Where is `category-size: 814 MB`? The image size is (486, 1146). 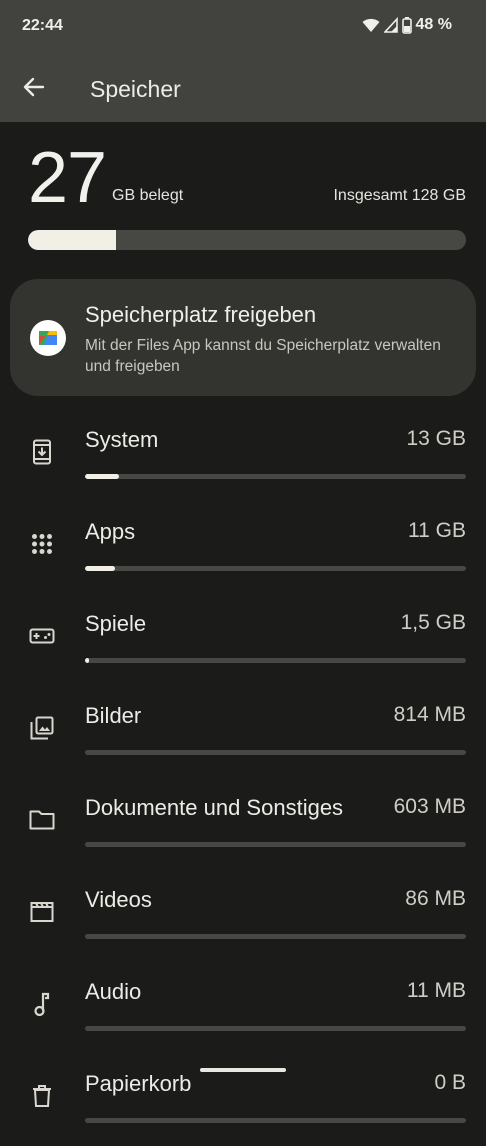 category-size: 814 MB is located at coordinates (429, 714).